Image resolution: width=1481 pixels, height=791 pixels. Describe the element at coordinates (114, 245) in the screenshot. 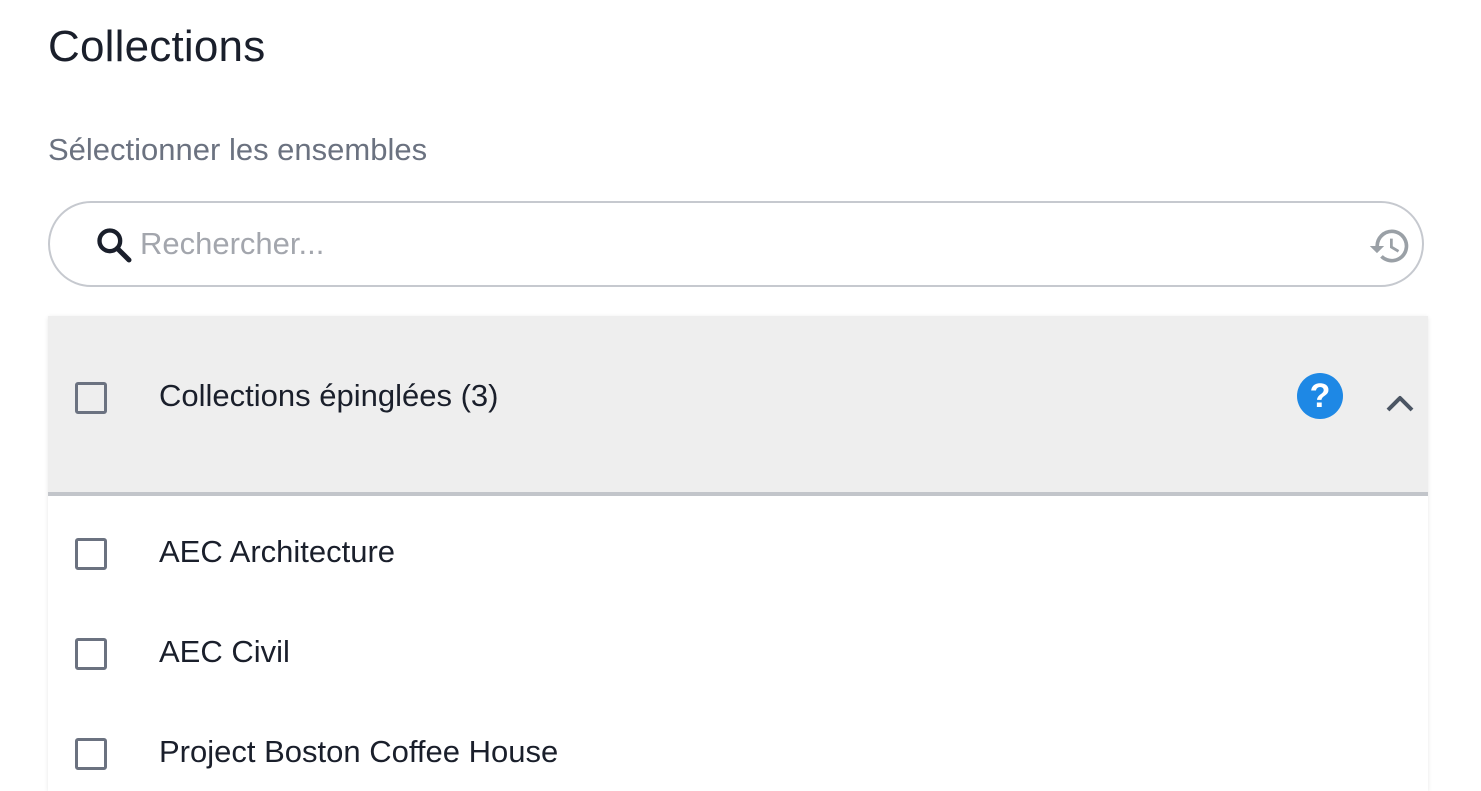

I see `search-icon` at that location.